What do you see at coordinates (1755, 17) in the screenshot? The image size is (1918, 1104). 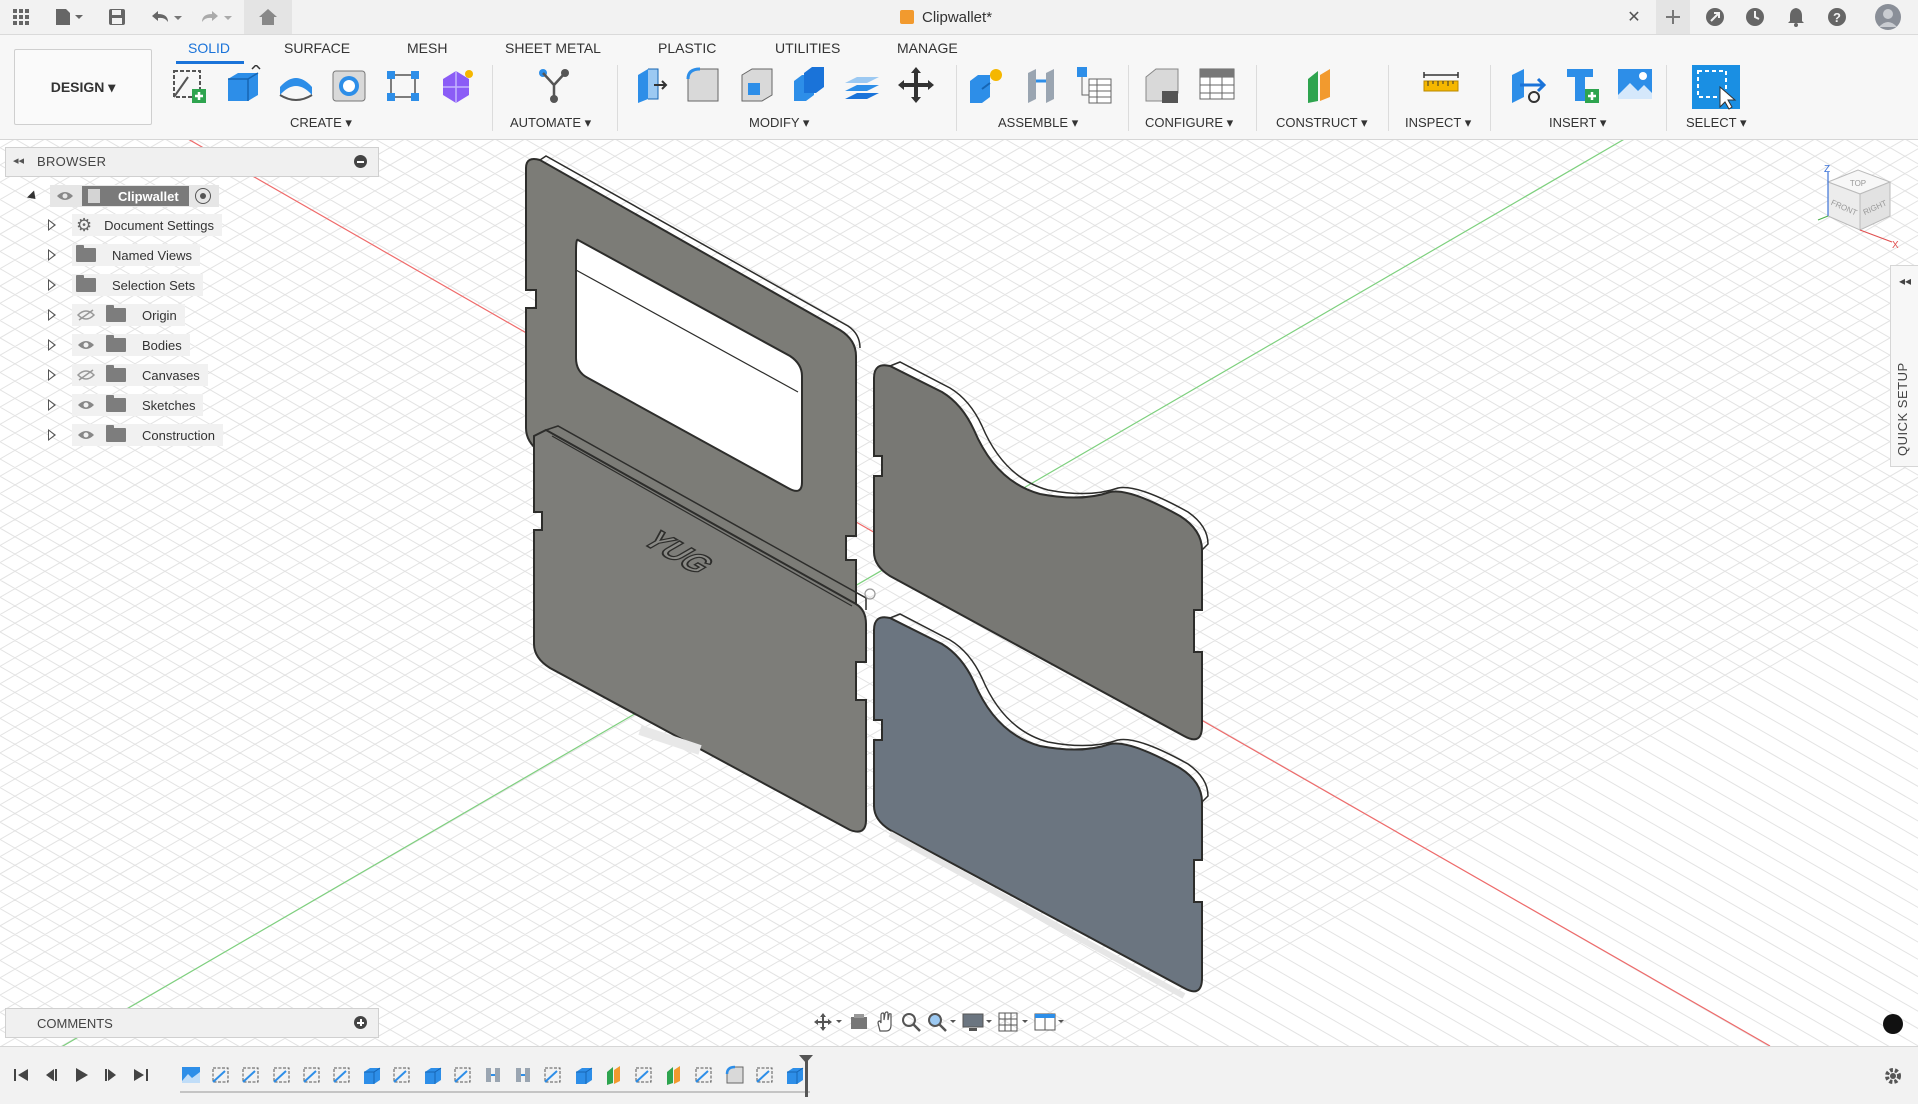 I see `job-status-icon` at bounding box center [1755, 17].